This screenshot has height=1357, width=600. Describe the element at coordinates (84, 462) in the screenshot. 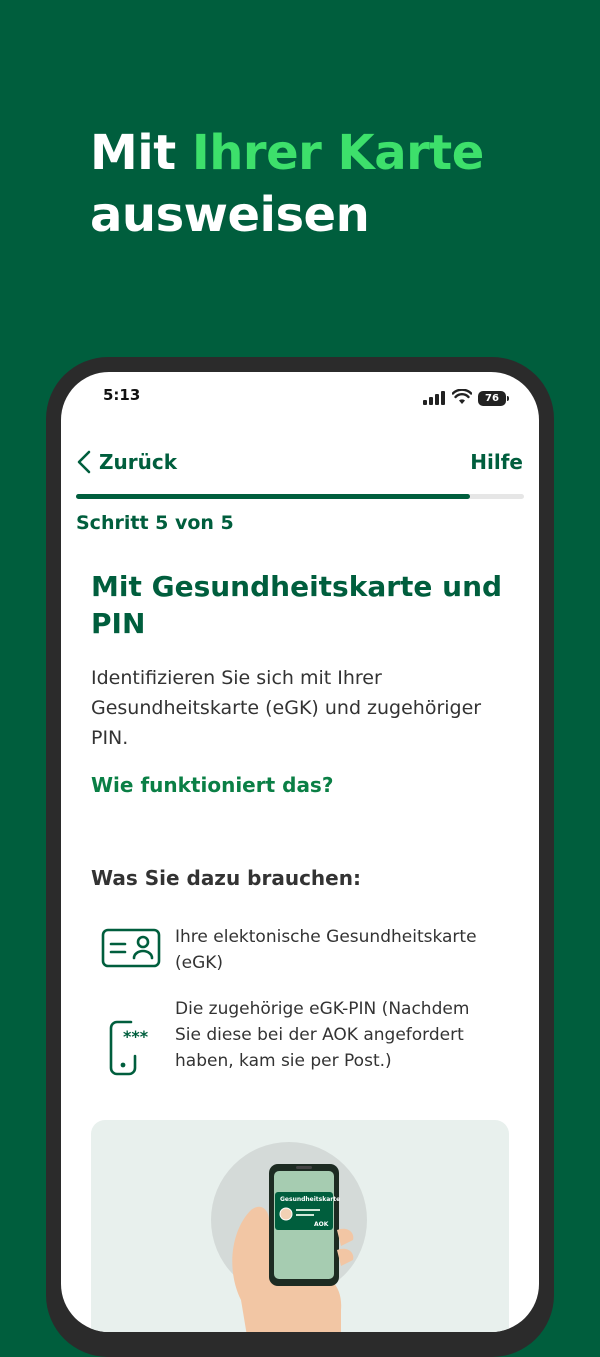

I see `chevron-left-icon` at that location.